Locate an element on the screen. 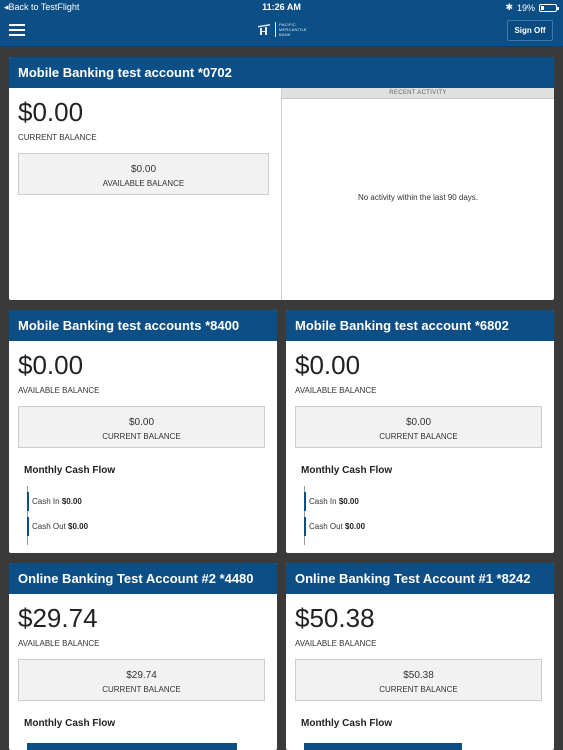  account-title: Mobile Banking test account *6802 is located at coordinates (420, 325).